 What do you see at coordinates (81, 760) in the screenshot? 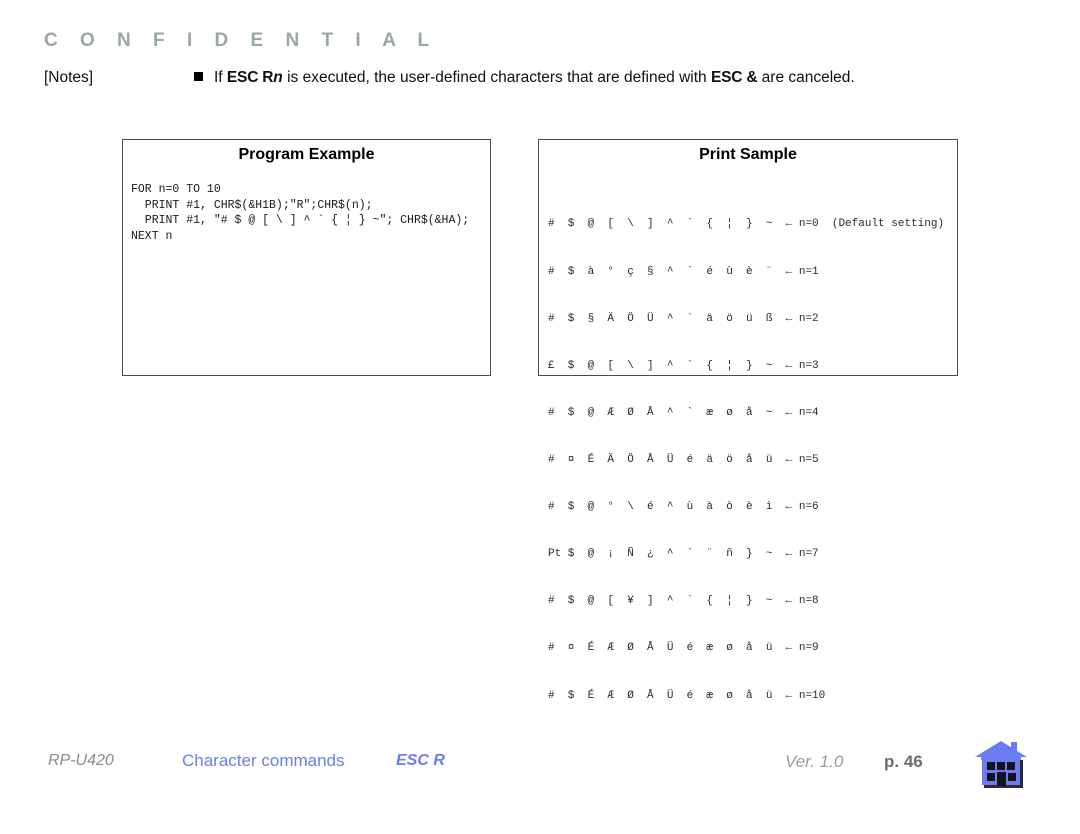
I see `footer-model-name: RP-U420` at bounding box center [81, 760].